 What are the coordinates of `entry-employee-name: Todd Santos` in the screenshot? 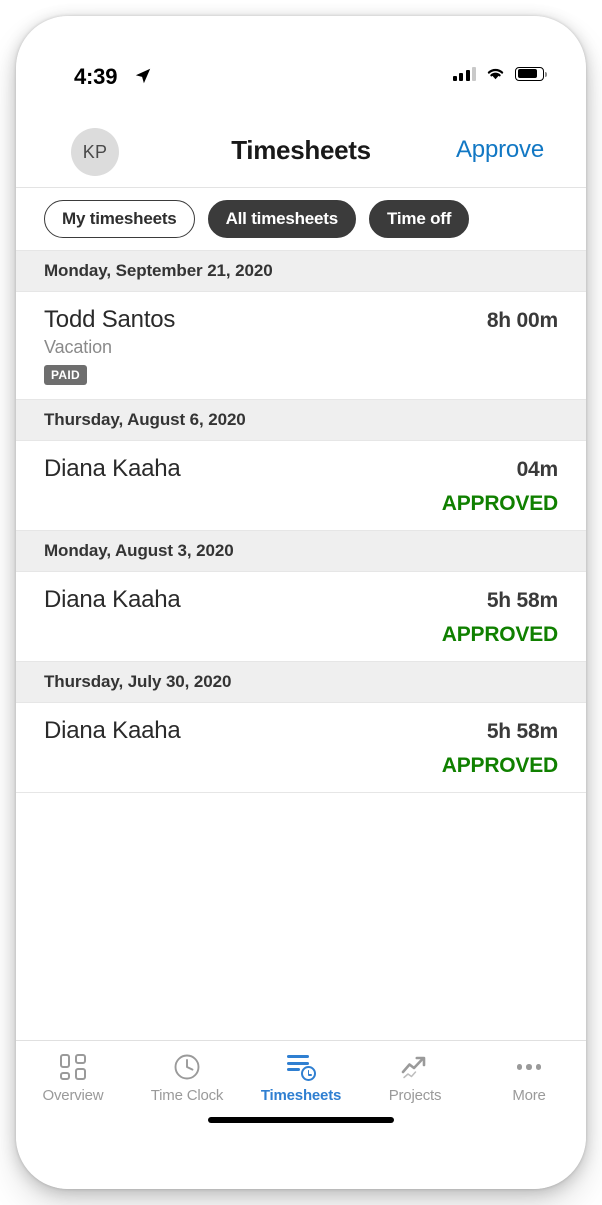 It's located at (110, 319).